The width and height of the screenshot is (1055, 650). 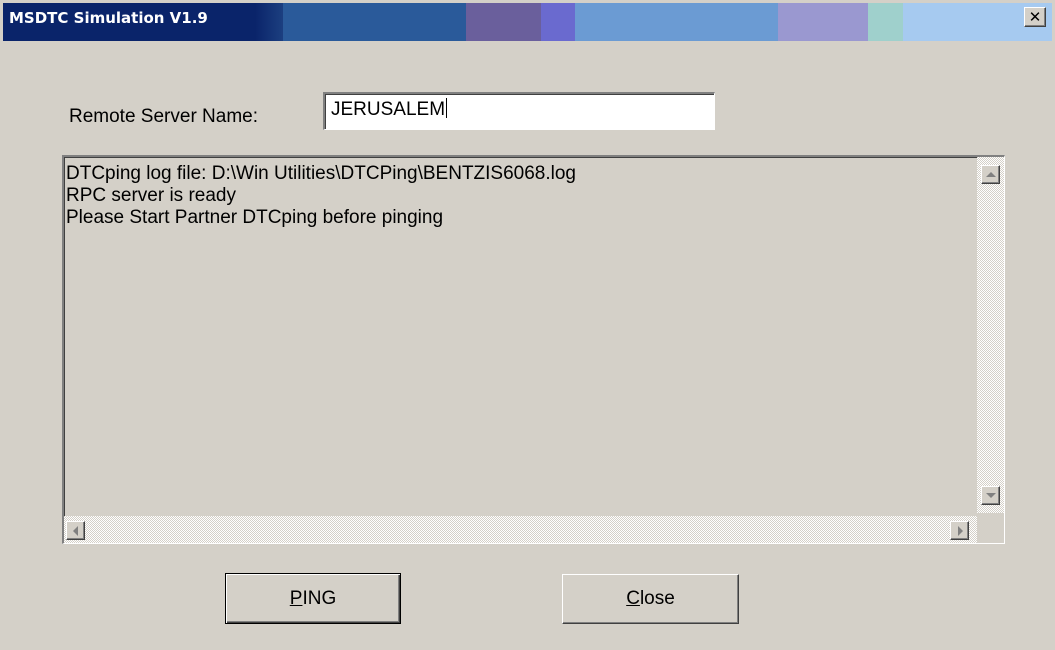 What do you see at coordinates (527, 22) in the screenshot?
I see `title-bar: MSDTC Simulation V1.9 ✕` at bounding box center [527, 22].